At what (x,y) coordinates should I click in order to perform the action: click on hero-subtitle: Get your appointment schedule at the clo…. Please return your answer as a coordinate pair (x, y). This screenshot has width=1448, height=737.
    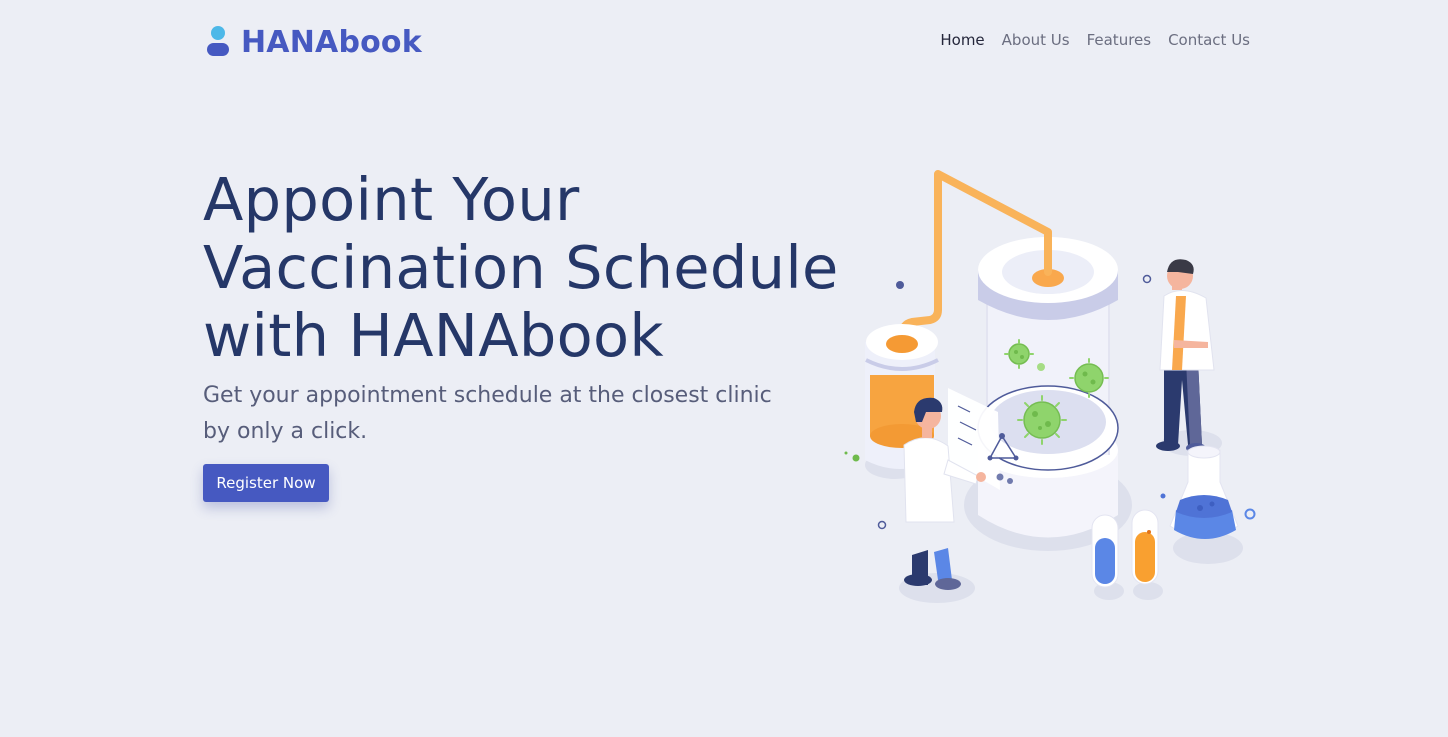
    Looking at the image, I should click on (487, 413).